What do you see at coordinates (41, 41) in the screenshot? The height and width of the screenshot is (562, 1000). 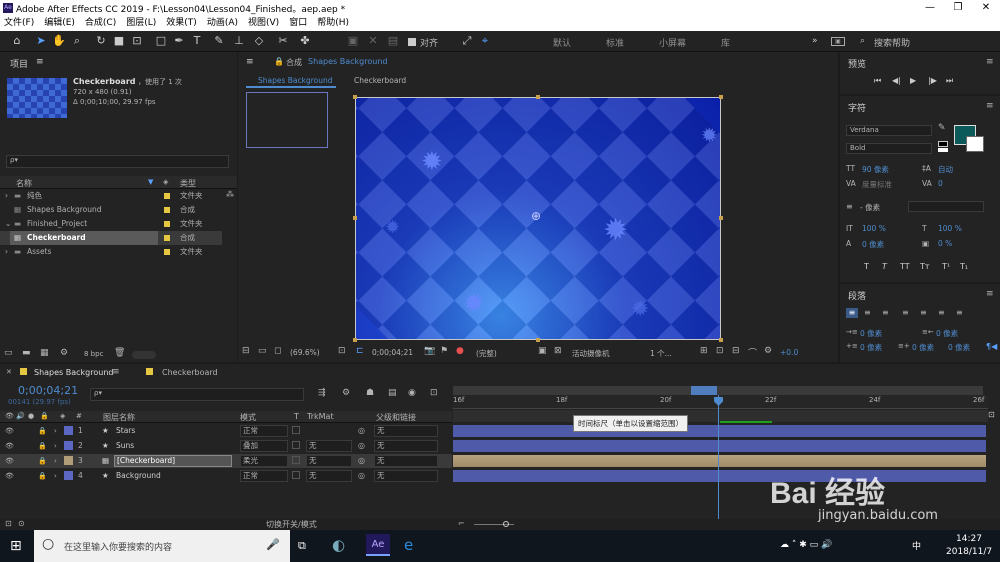 I see `selection-tool-icon: ➤` at bounding box center [41, 41].